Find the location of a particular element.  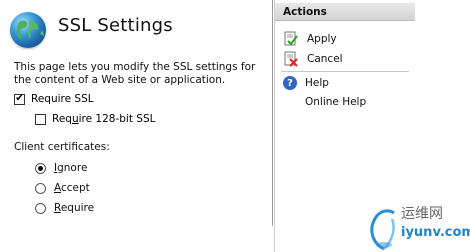

radio-ignore: Ignore is located at coordinates (61, 168).